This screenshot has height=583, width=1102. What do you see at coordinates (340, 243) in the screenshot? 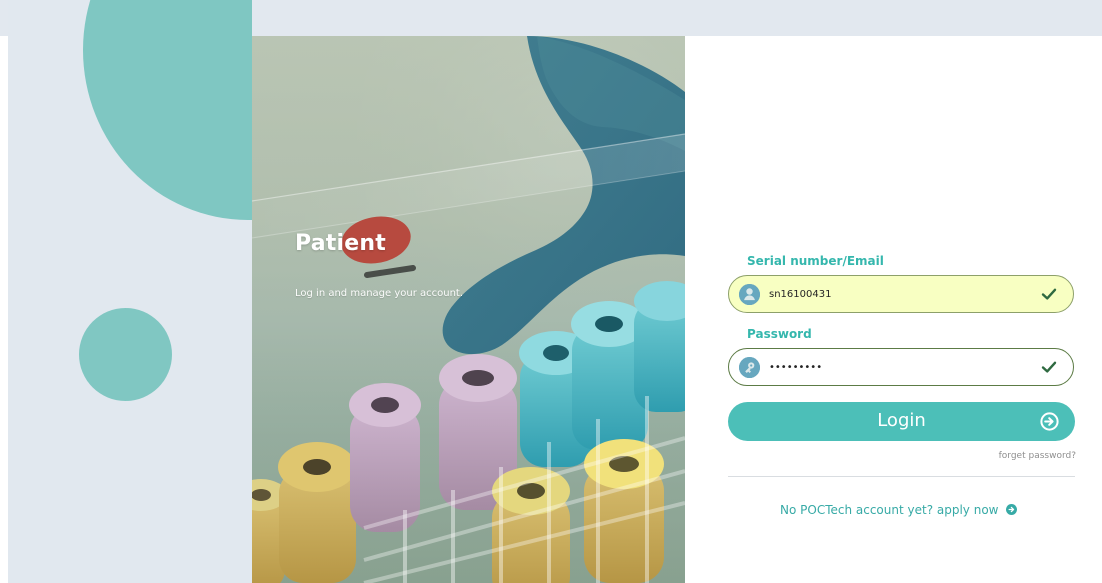
I see `hero-title: Patient` at bounding box center [340, 243].